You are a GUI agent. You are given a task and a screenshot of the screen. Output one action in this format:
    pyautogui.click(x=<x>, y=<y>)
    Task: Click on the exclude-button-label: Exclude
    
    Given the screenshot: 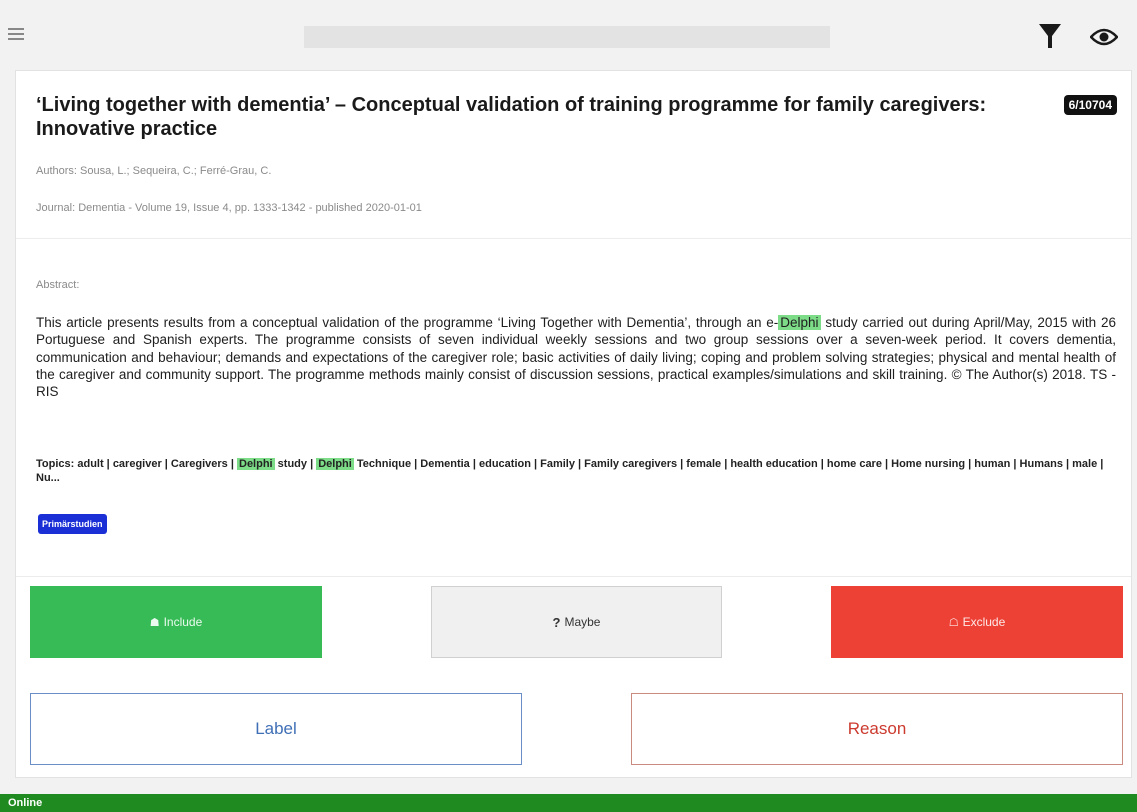 What is the action you would take?
    pyautogui.click(x=984, y=622)
    